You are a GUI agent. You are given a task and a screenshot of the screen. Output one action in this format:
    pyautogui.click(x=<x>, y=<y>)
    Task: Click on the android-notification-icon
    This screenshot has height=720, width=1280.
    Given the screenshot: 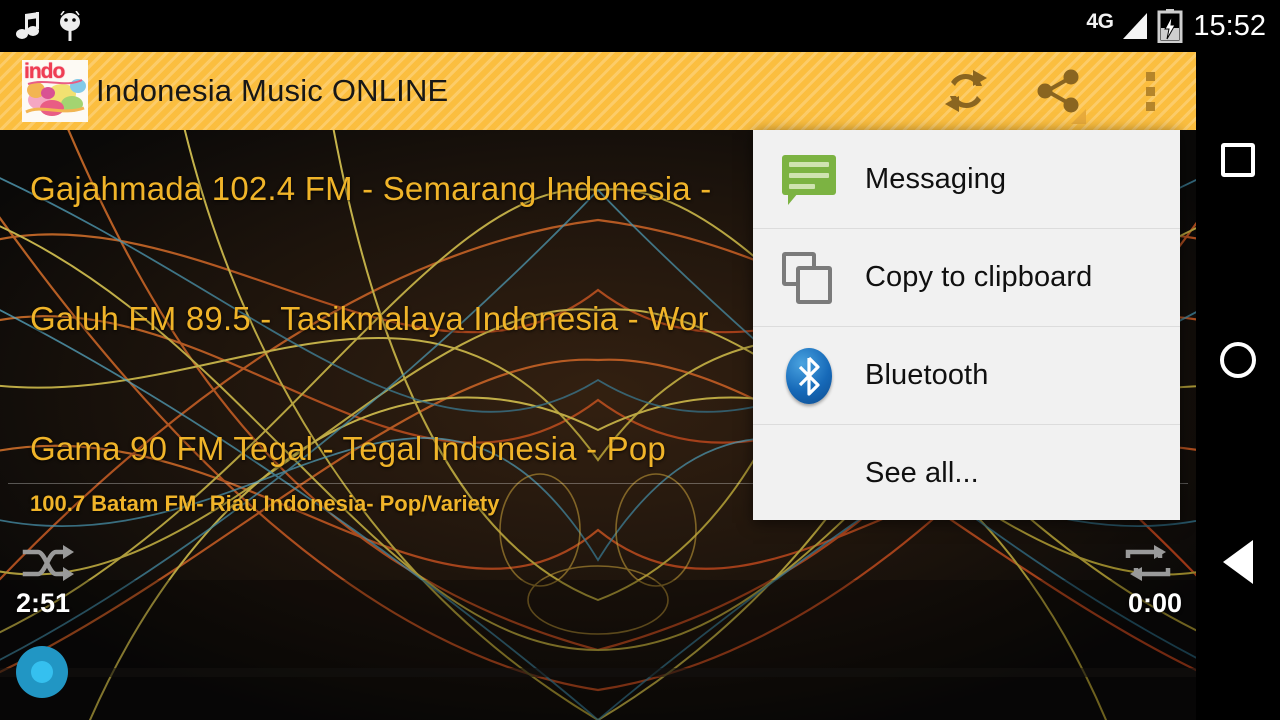 What is the action you would take?
    pyautogui.click(x=70, y=26)
    